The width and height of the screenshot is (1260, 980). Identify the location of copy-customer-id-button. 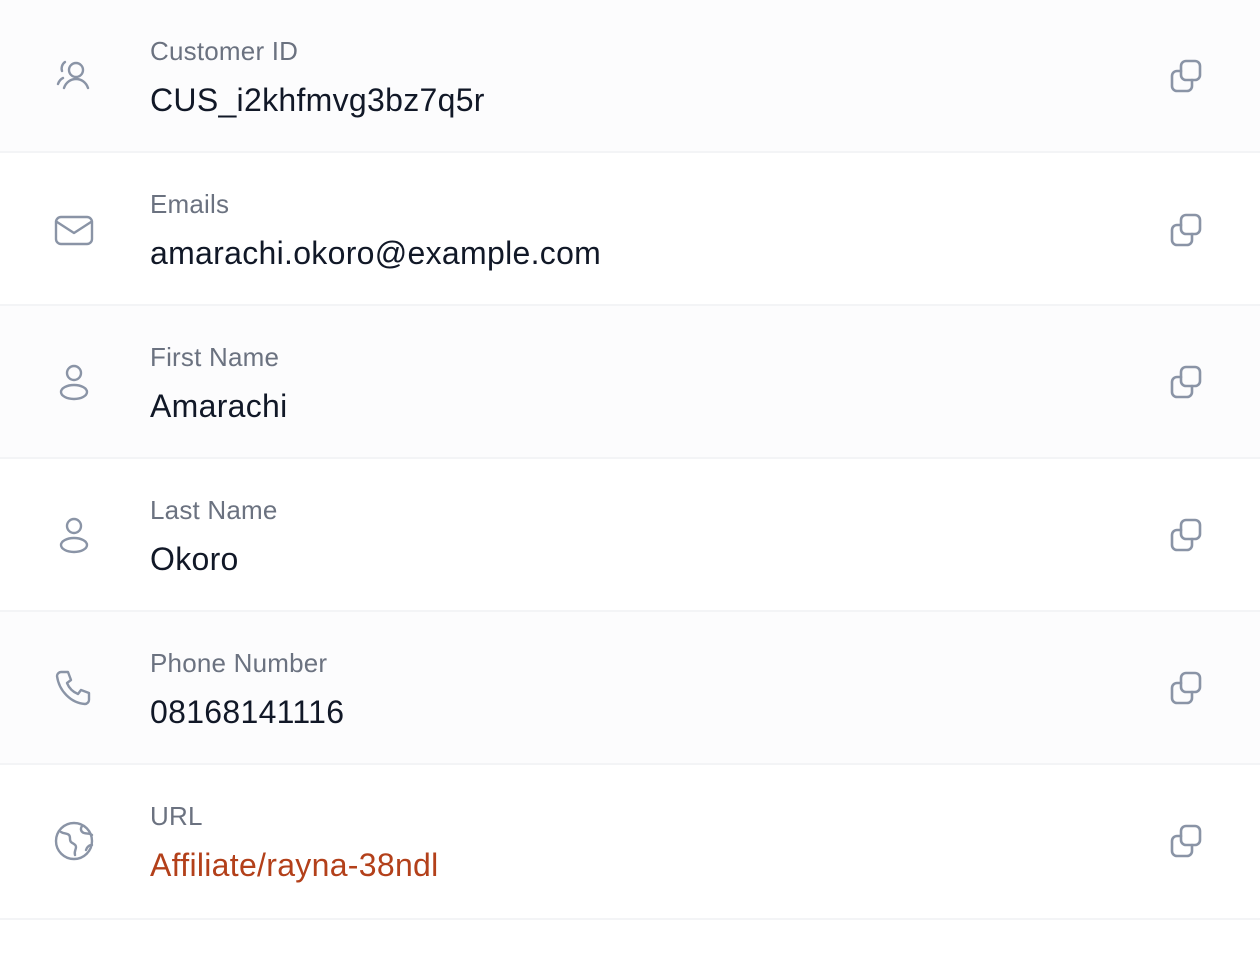
(1186, 76).